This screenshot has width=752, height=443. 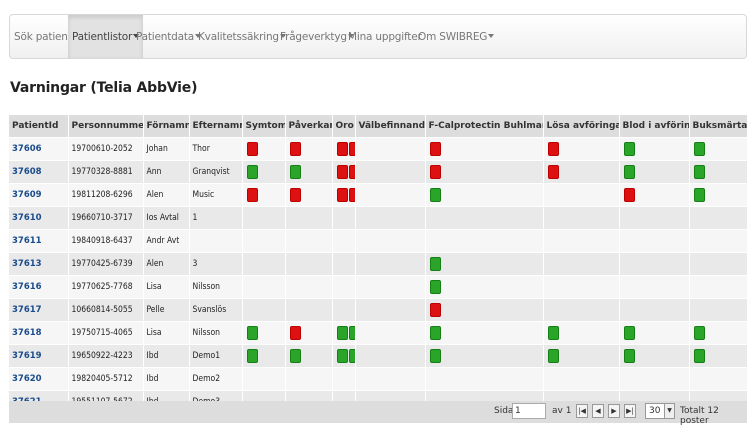 What do you see at coordinates (39, 195) in the screenshot?
I see `patient-id-link: 37609` at bounding box center [39, 195].